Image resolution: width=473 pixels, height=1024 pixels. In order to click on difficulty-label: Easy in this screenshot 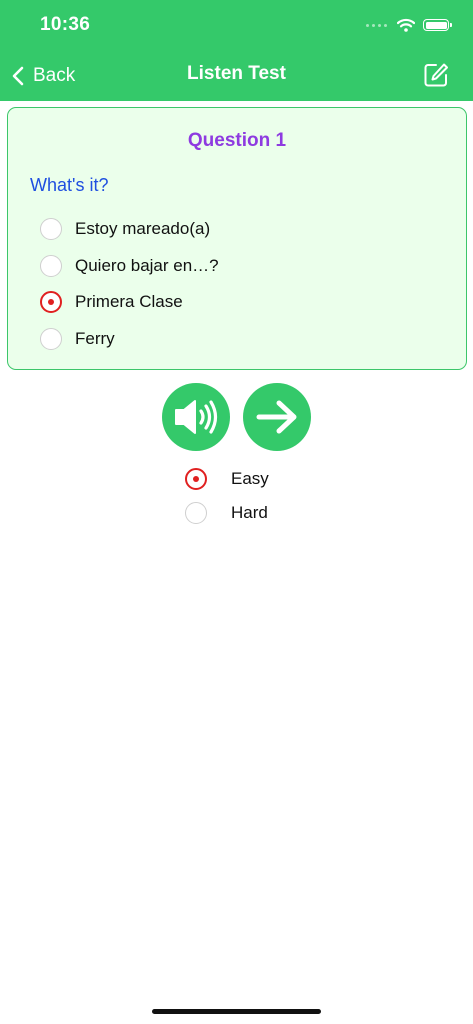, I will do `click(250, 478)`.